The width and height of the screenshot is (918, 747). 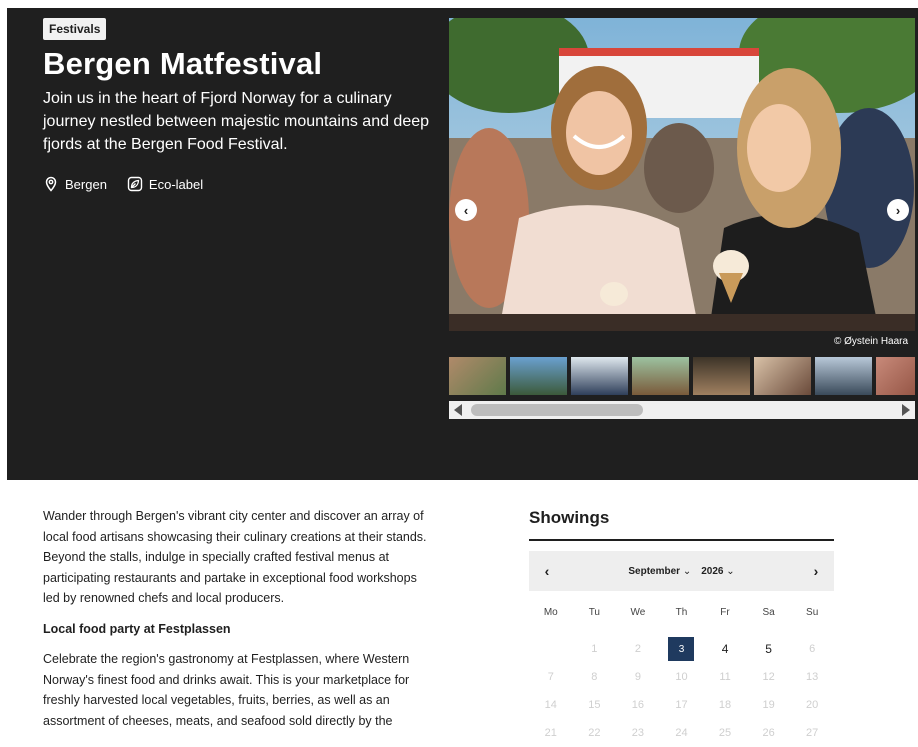 What do you see at coordinates (550, 677) in the screenshot?
I see `calendar-day: 7` at bounding box center [550, 677].